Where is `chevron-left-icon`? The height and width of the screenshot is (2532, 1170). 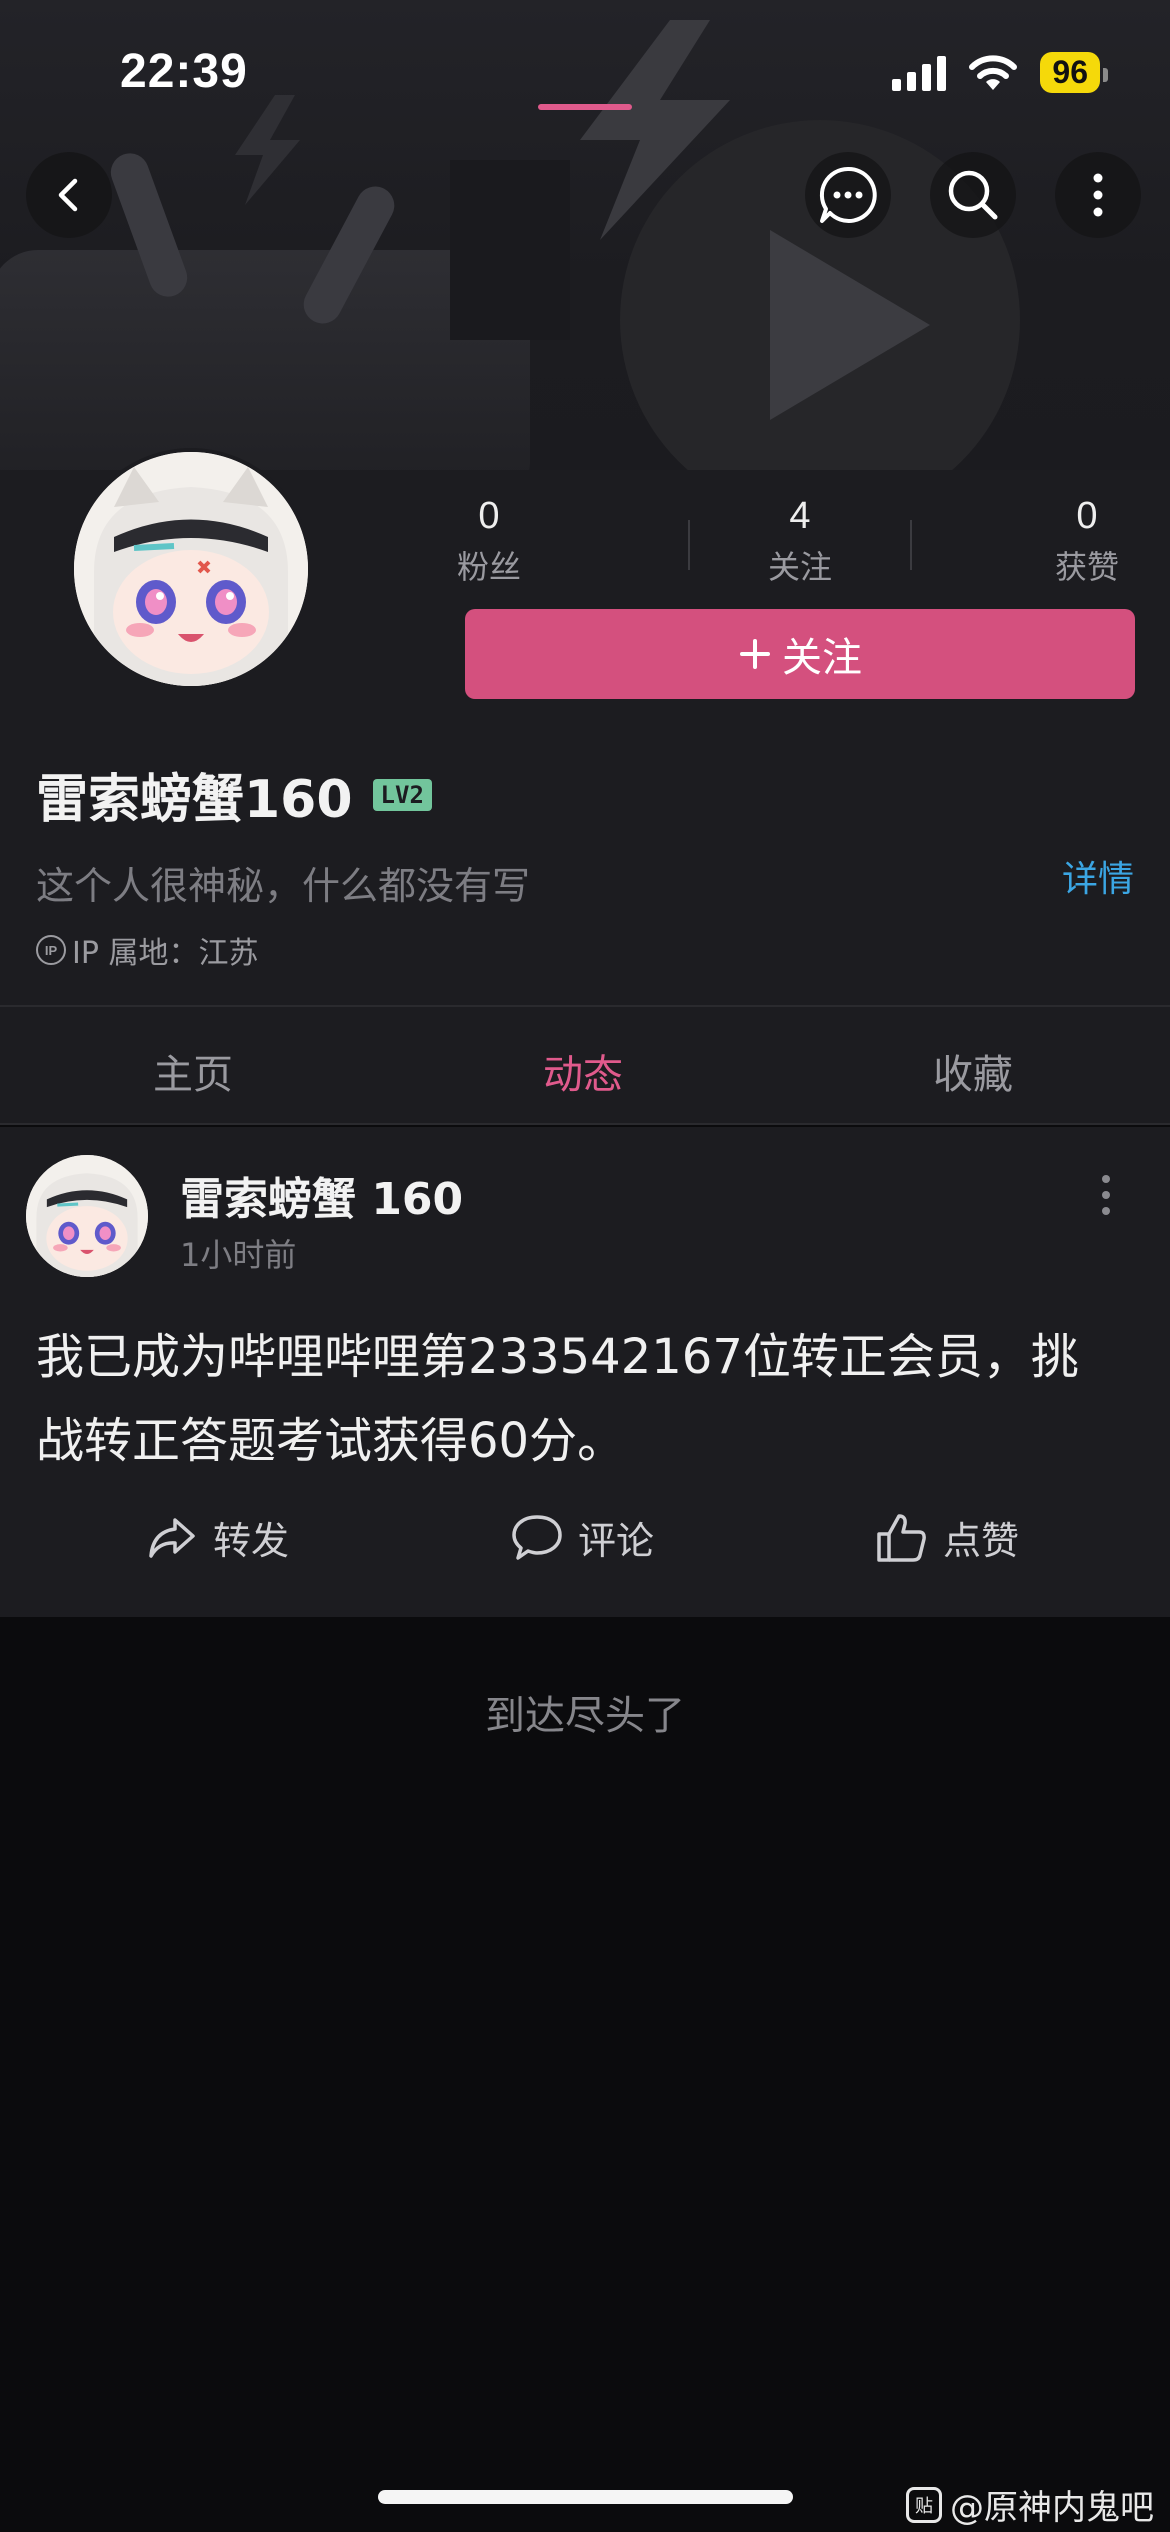
chevron-left-icon is located at coordinates (68, 195).